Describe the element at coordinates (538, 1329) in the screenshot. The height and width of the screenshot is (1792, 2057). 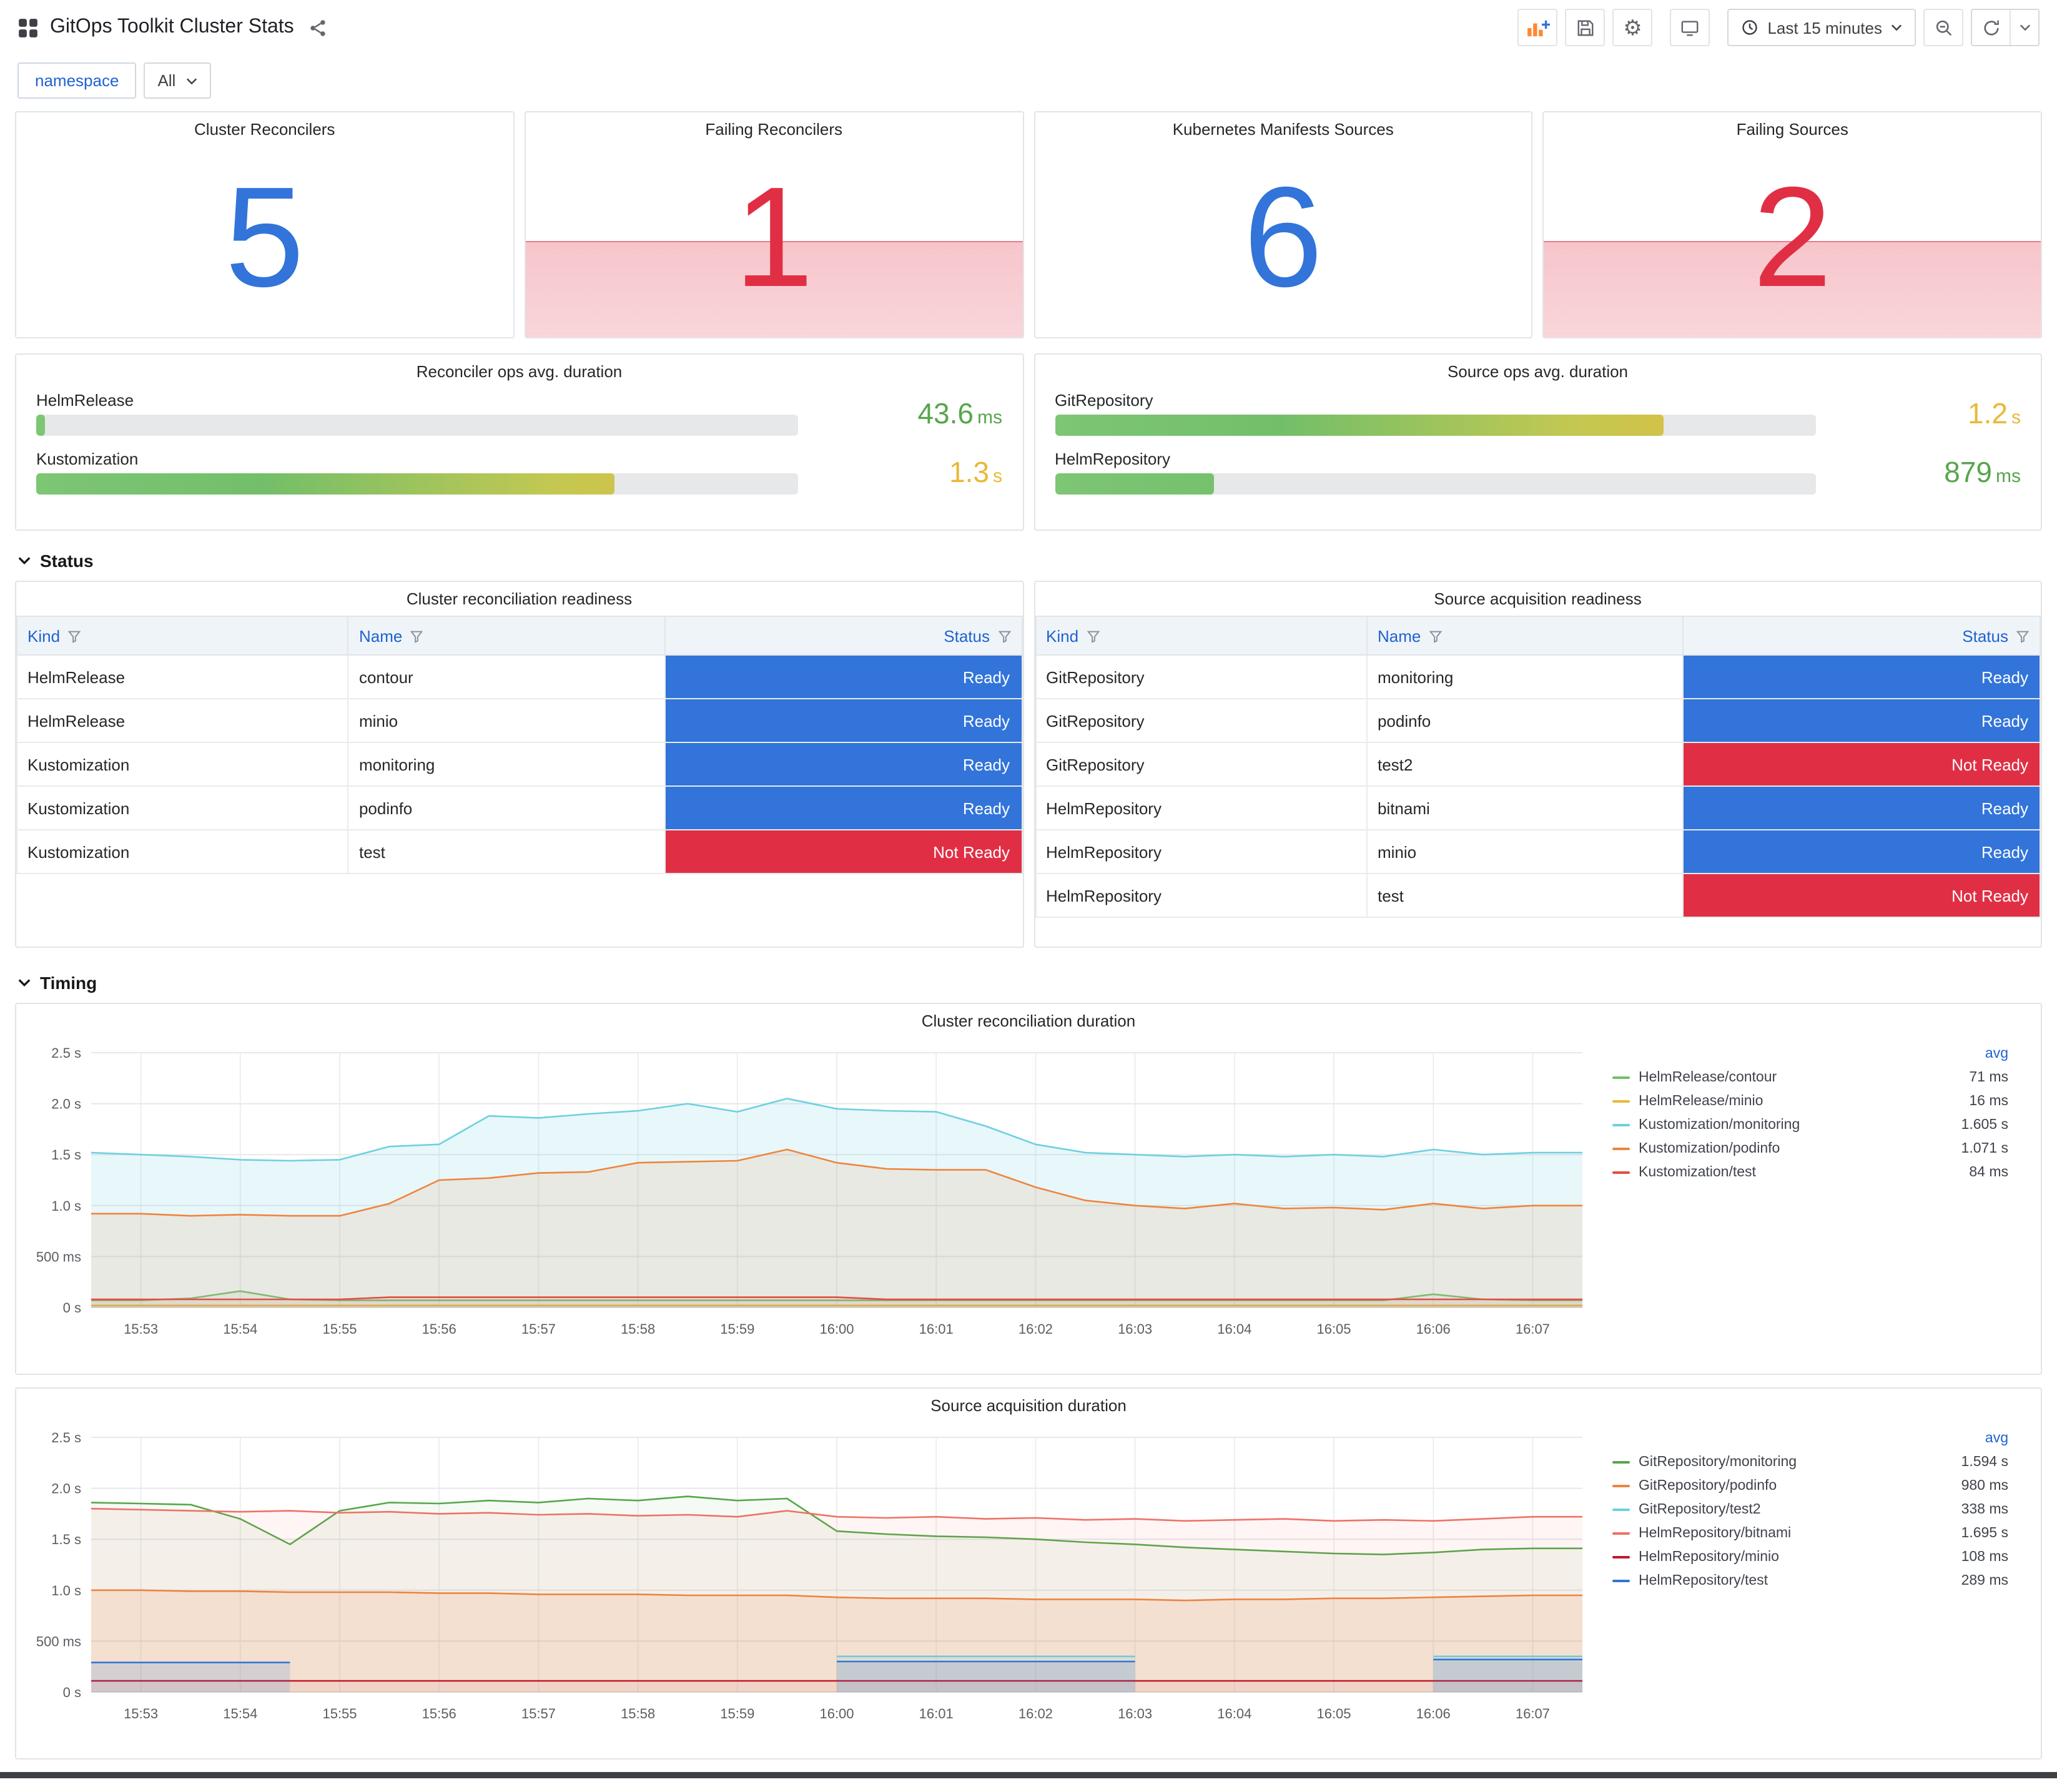
I see `x-axis-label: 15:57` at that location.